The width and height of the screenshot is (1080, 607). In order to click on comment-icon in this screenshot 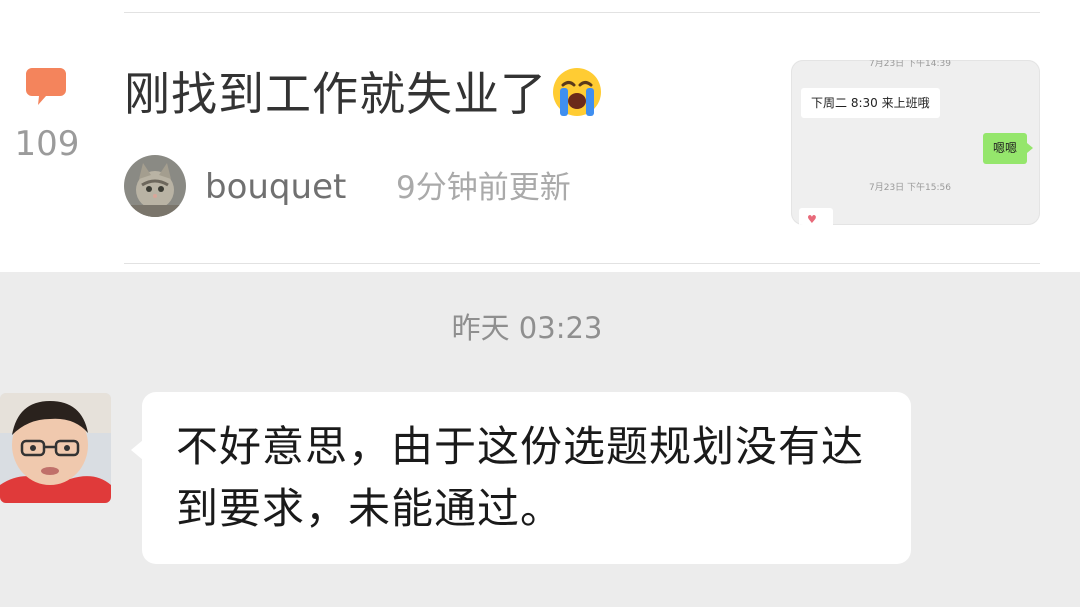, I will do `click(46, 86)`.